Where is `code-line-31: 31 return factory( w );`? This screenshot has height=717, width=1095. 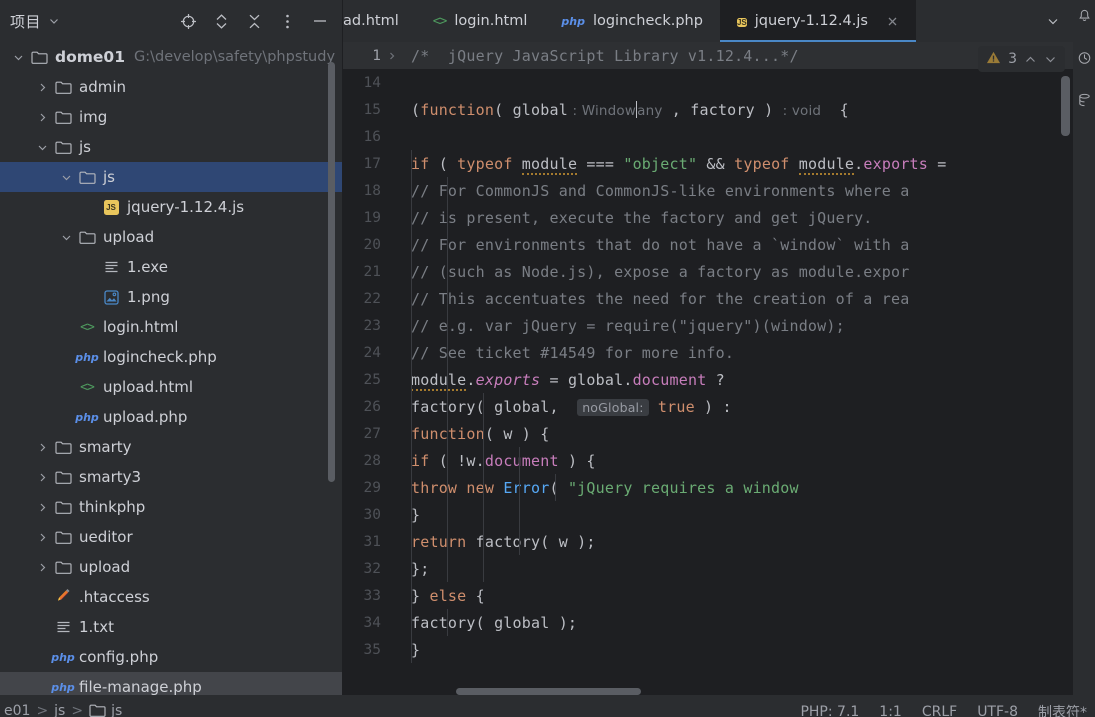
code-line-31: 31 return factory( w ); is located at coordinates (708, 541).